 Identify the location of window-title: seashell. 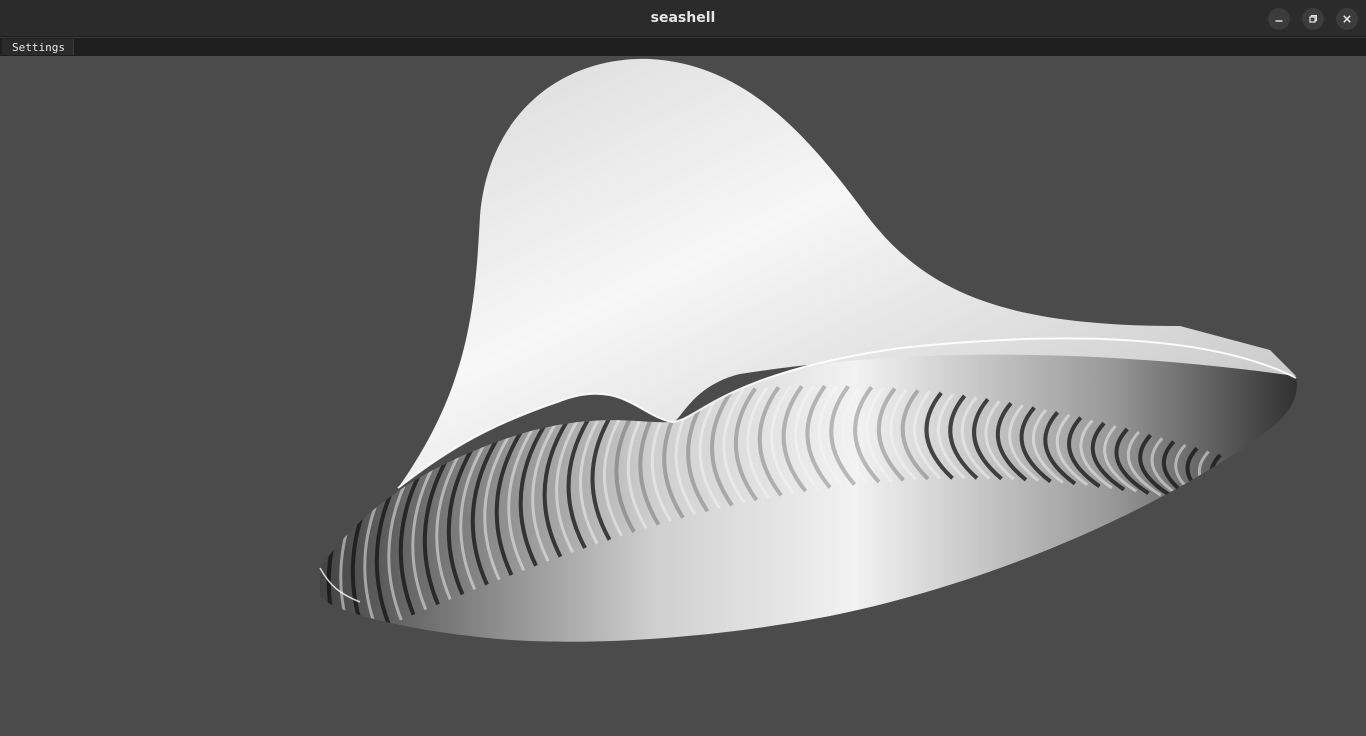
(683, 18).